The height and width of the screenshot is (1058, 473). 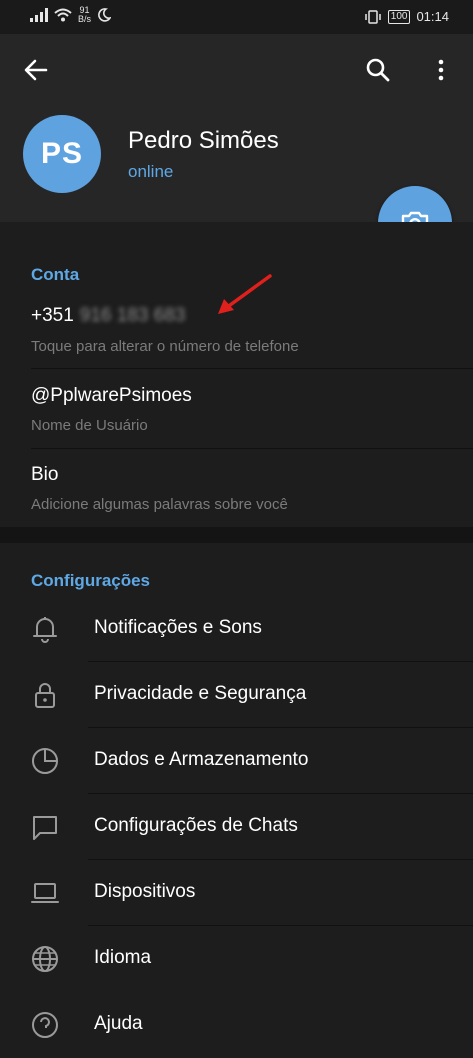 I want to click on phone-hint: Toque para alterar o número de telefone, so click(x=165, y=346).